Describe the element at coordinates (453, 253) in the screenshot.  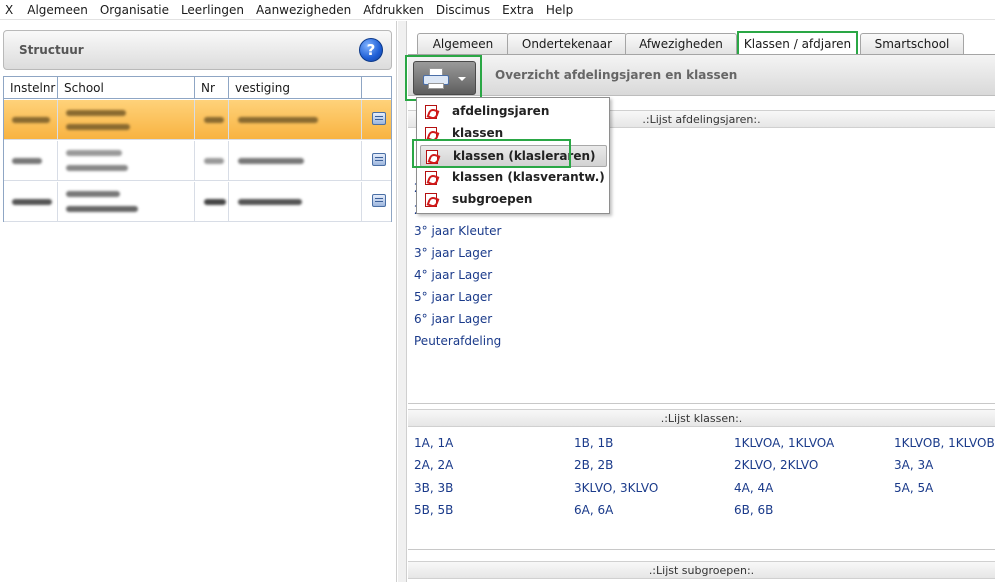
I see `list-item: 3° jaar Lager` at that location.